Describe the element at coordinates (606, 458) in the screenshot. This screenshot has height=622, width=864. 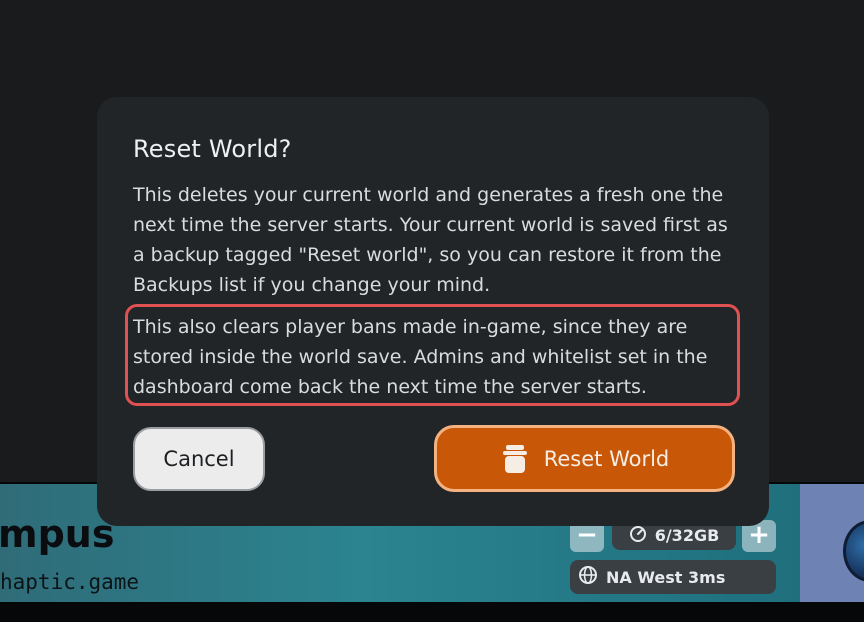
I see `reset-world-label: Reset World` at that location.